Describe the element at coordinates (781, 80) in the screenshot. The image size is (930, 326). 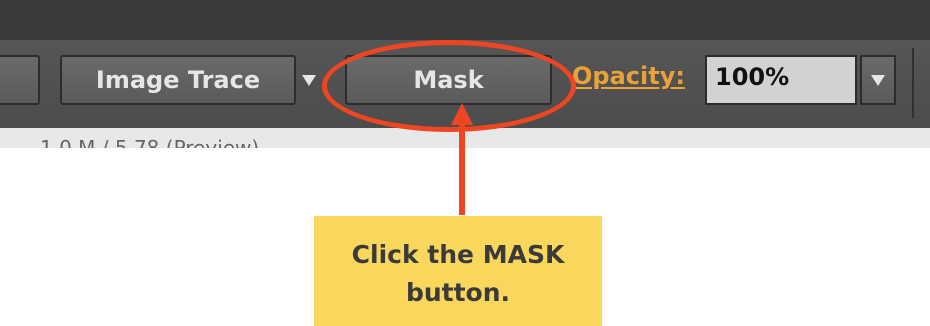
I see `opacity-input: 100%` at that location.